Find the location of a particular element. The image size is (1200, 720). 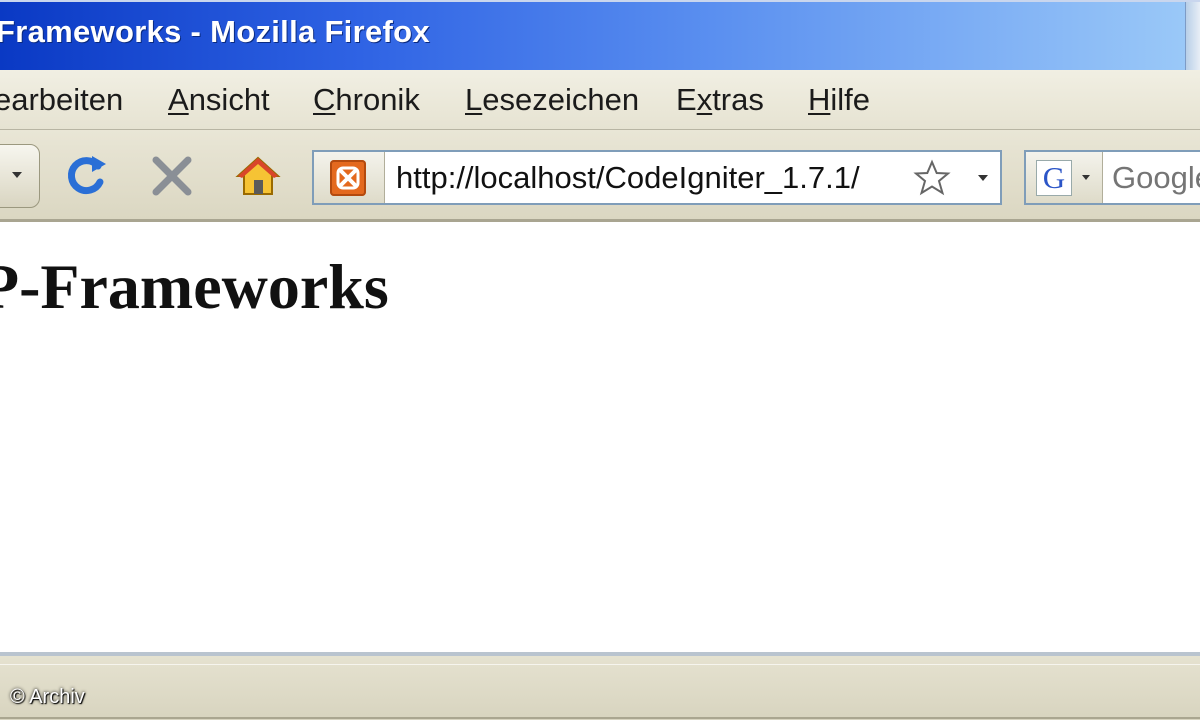

site-identity-button is located at coordinates (349, 177).